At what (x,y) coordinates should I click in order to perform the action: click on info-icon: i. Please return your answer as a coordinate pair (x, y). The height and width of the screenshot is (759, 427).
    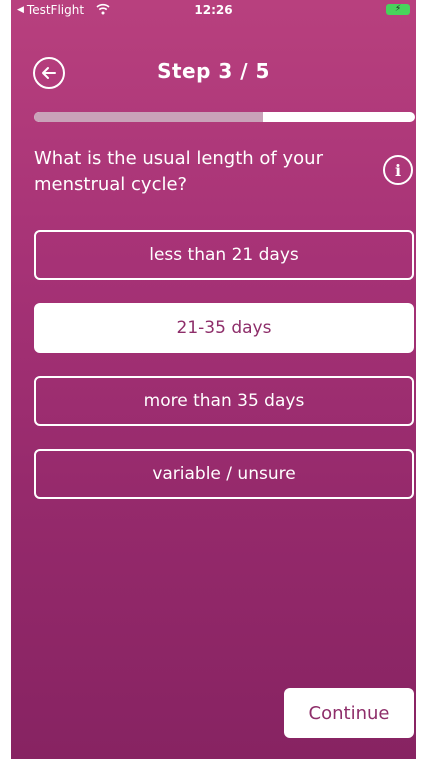
    Looking at the image, I should click on (398, 170).